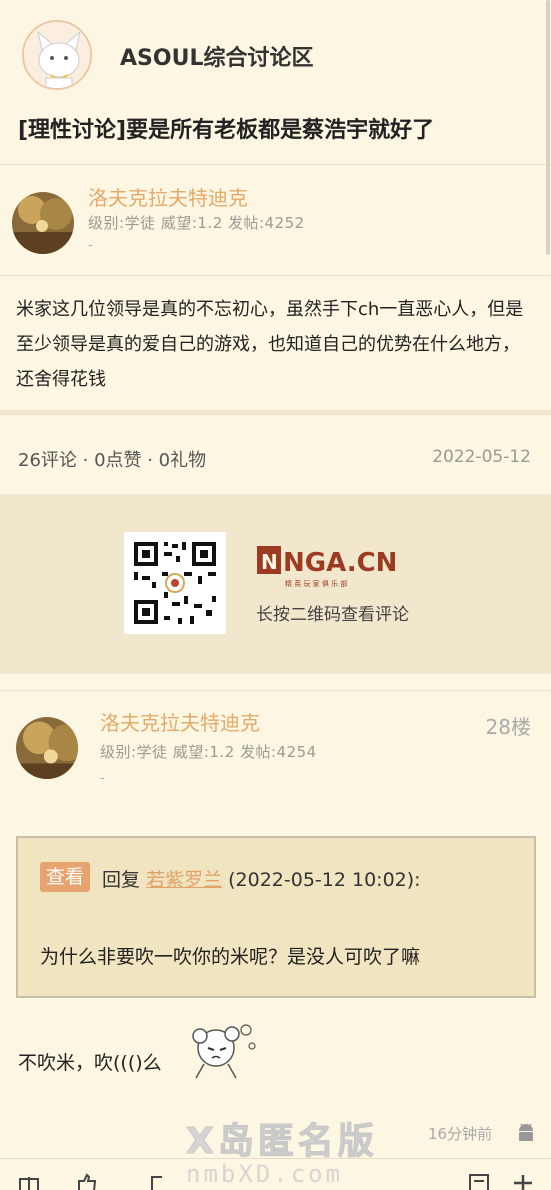  Describe the element at coordinates (269, 562) in the screenshot. I see `svg-text: N` at that location.